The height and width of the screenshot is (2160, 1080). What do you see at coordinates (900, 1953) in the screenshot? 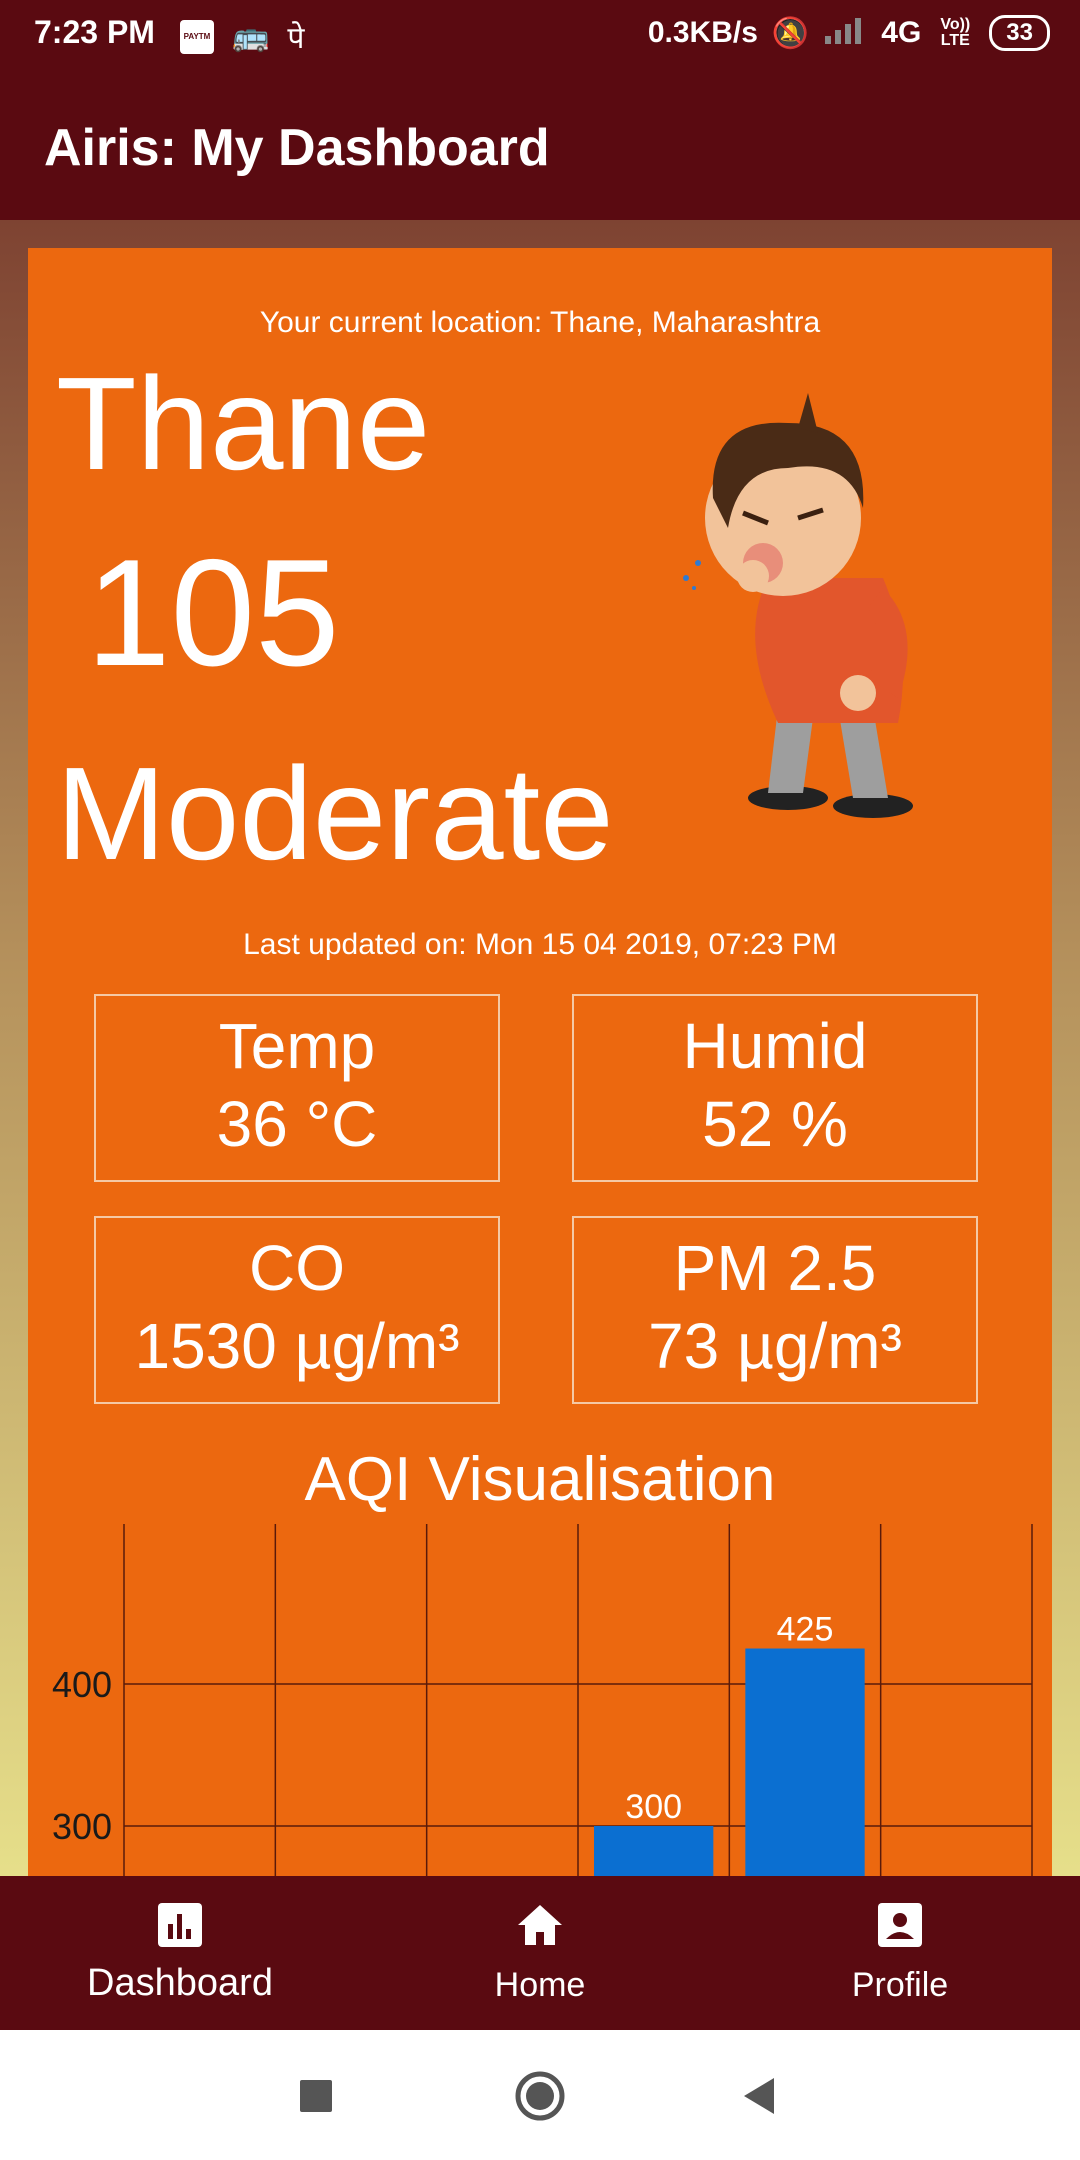
I see `nav-profile: Profile` at bounding box center [900, 1953].